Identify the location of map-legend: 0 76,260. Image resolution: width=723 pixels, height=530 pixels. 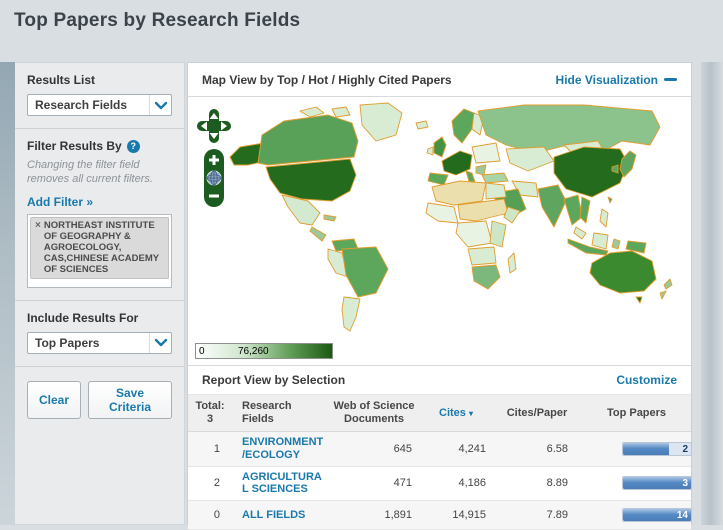
(264, 351).